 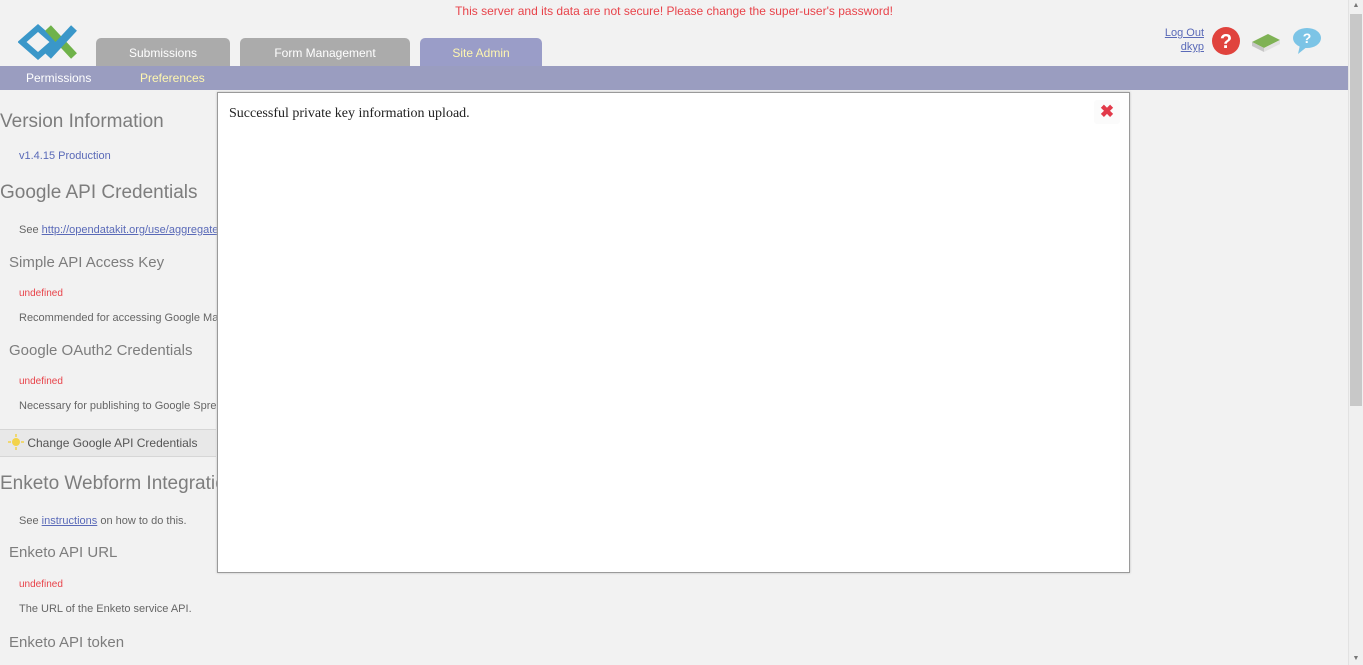 What do you see at coordinates (87, 262) in the screenshot?
I see `simple-key-heading: Simple API Access Key` at bounding box center [87, 262].